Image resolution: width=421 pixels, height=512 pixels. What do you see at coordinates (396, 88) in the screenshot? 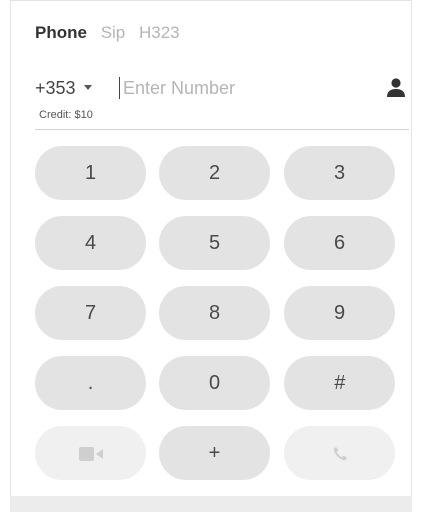
I see `person-icon` at bounding box center [396, 88].